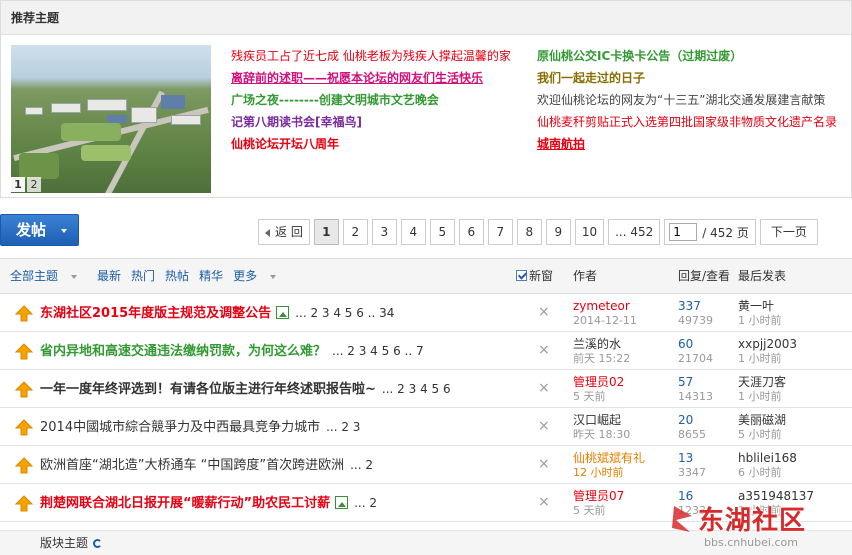 Image resolution: width=852 pixels, height=555 pixels. Describe the element at coordinates (500, 232) in the screenshot. I see `page-7-button: 7` at that location.